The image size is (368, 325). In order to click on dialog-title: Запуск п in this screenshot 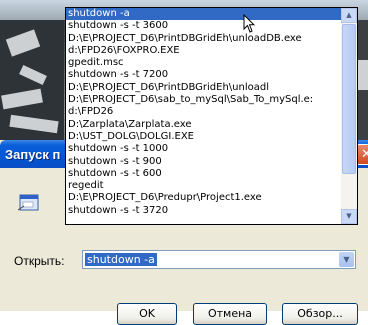, I will do `click(33, 154)`.